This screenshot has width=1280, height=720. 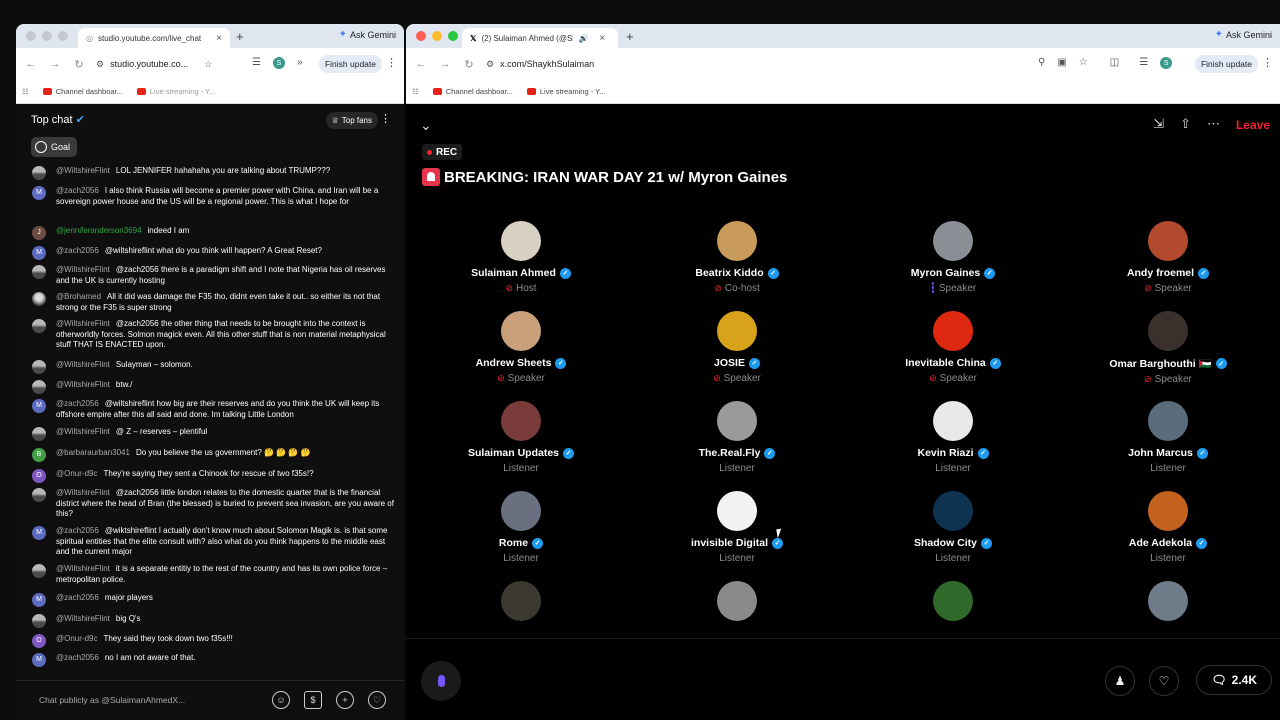 I want to click on emoji-icon: ☺, so click(x=281, y=700).